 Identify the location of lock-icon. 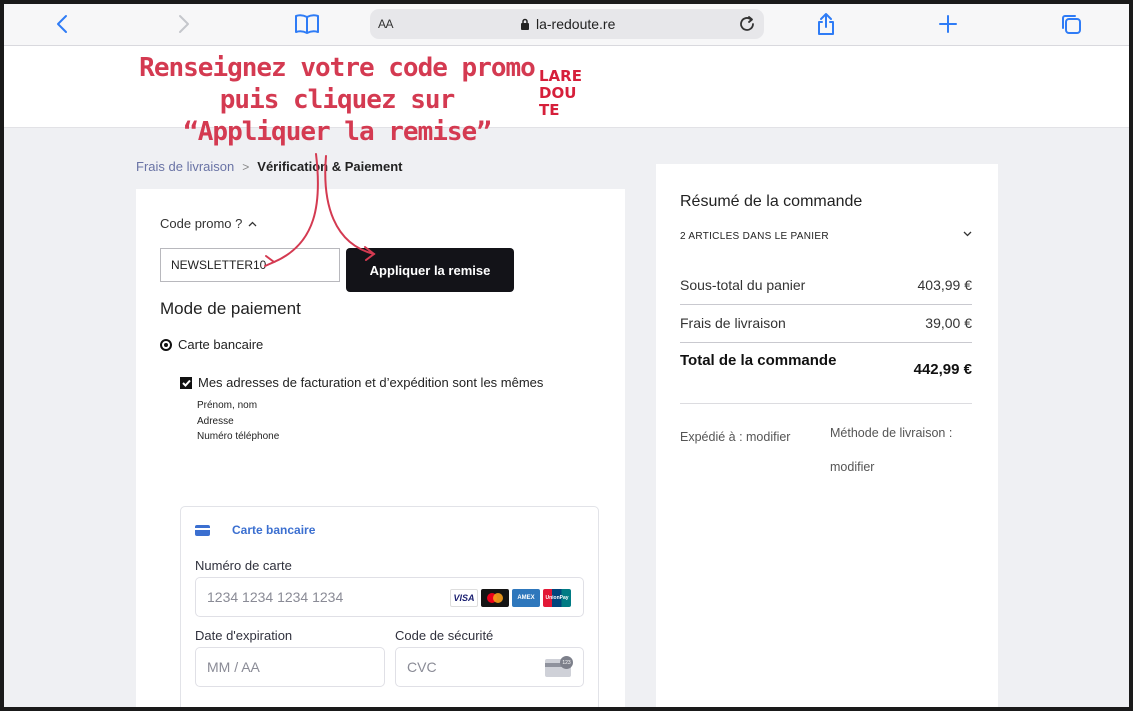
(525, 24).